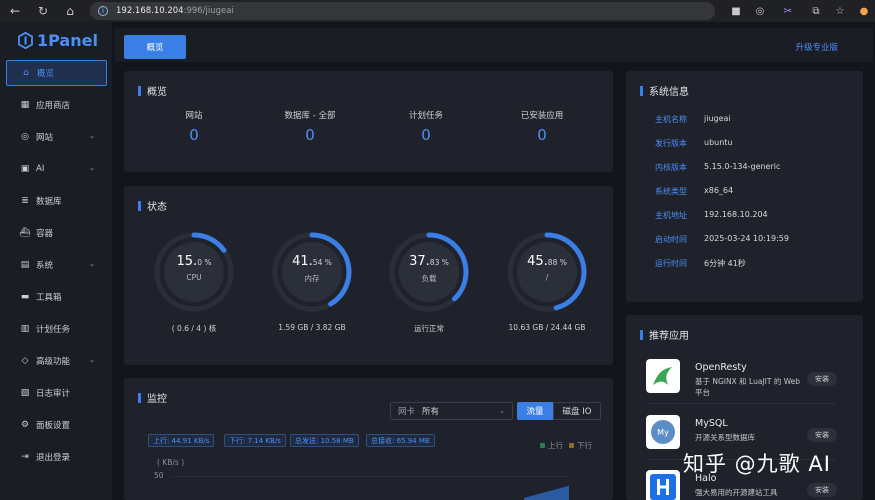 This screenshot has width=875, height=500. What do you see at coordinates (194, 126) in the screenshot?
I see `overview-stat: 网站 0` at bounding box center [194, 126].